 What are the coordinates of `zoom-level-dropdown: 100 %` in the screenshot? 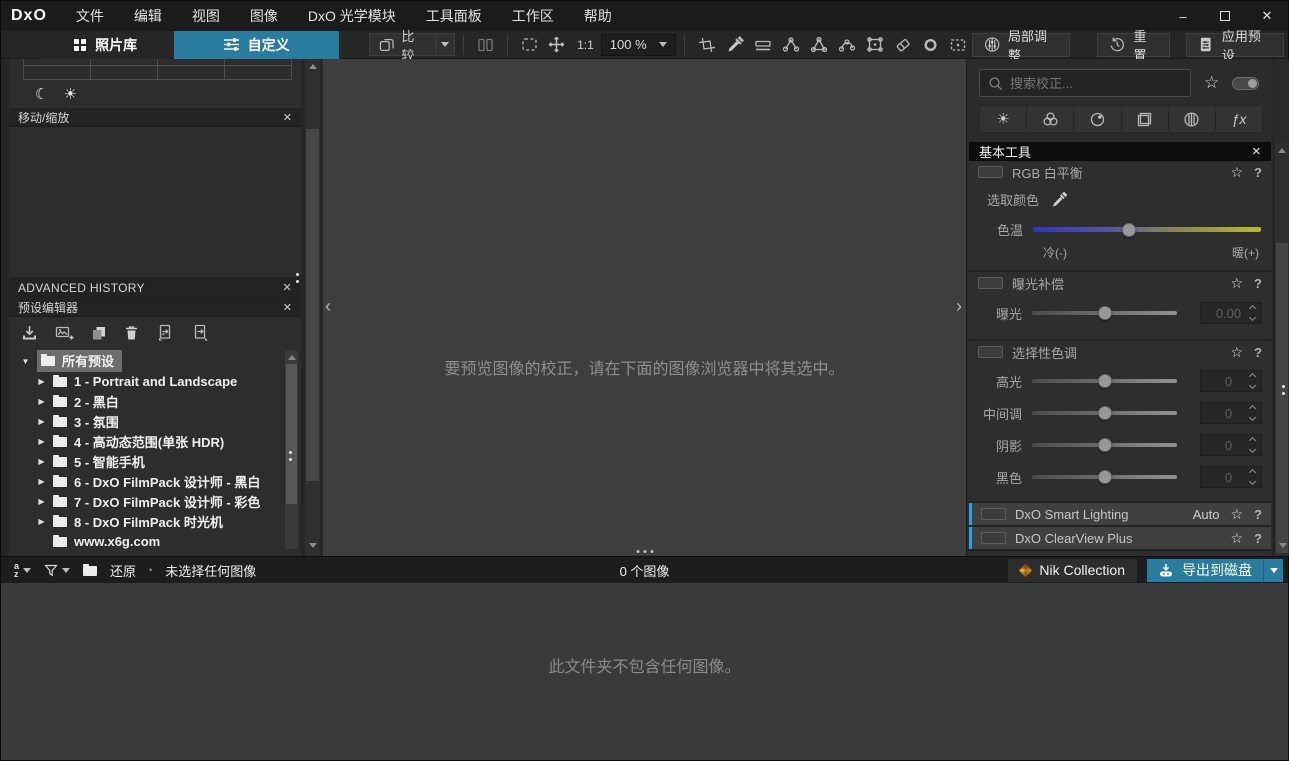 It's located at (638, 44).